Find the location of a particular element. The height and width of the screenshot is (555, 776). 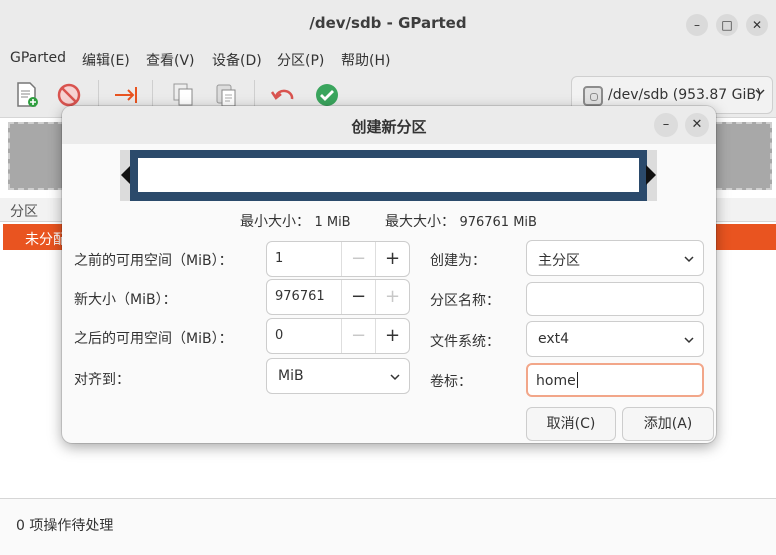

volume-label-value: home is located at coordinates (556, 381).